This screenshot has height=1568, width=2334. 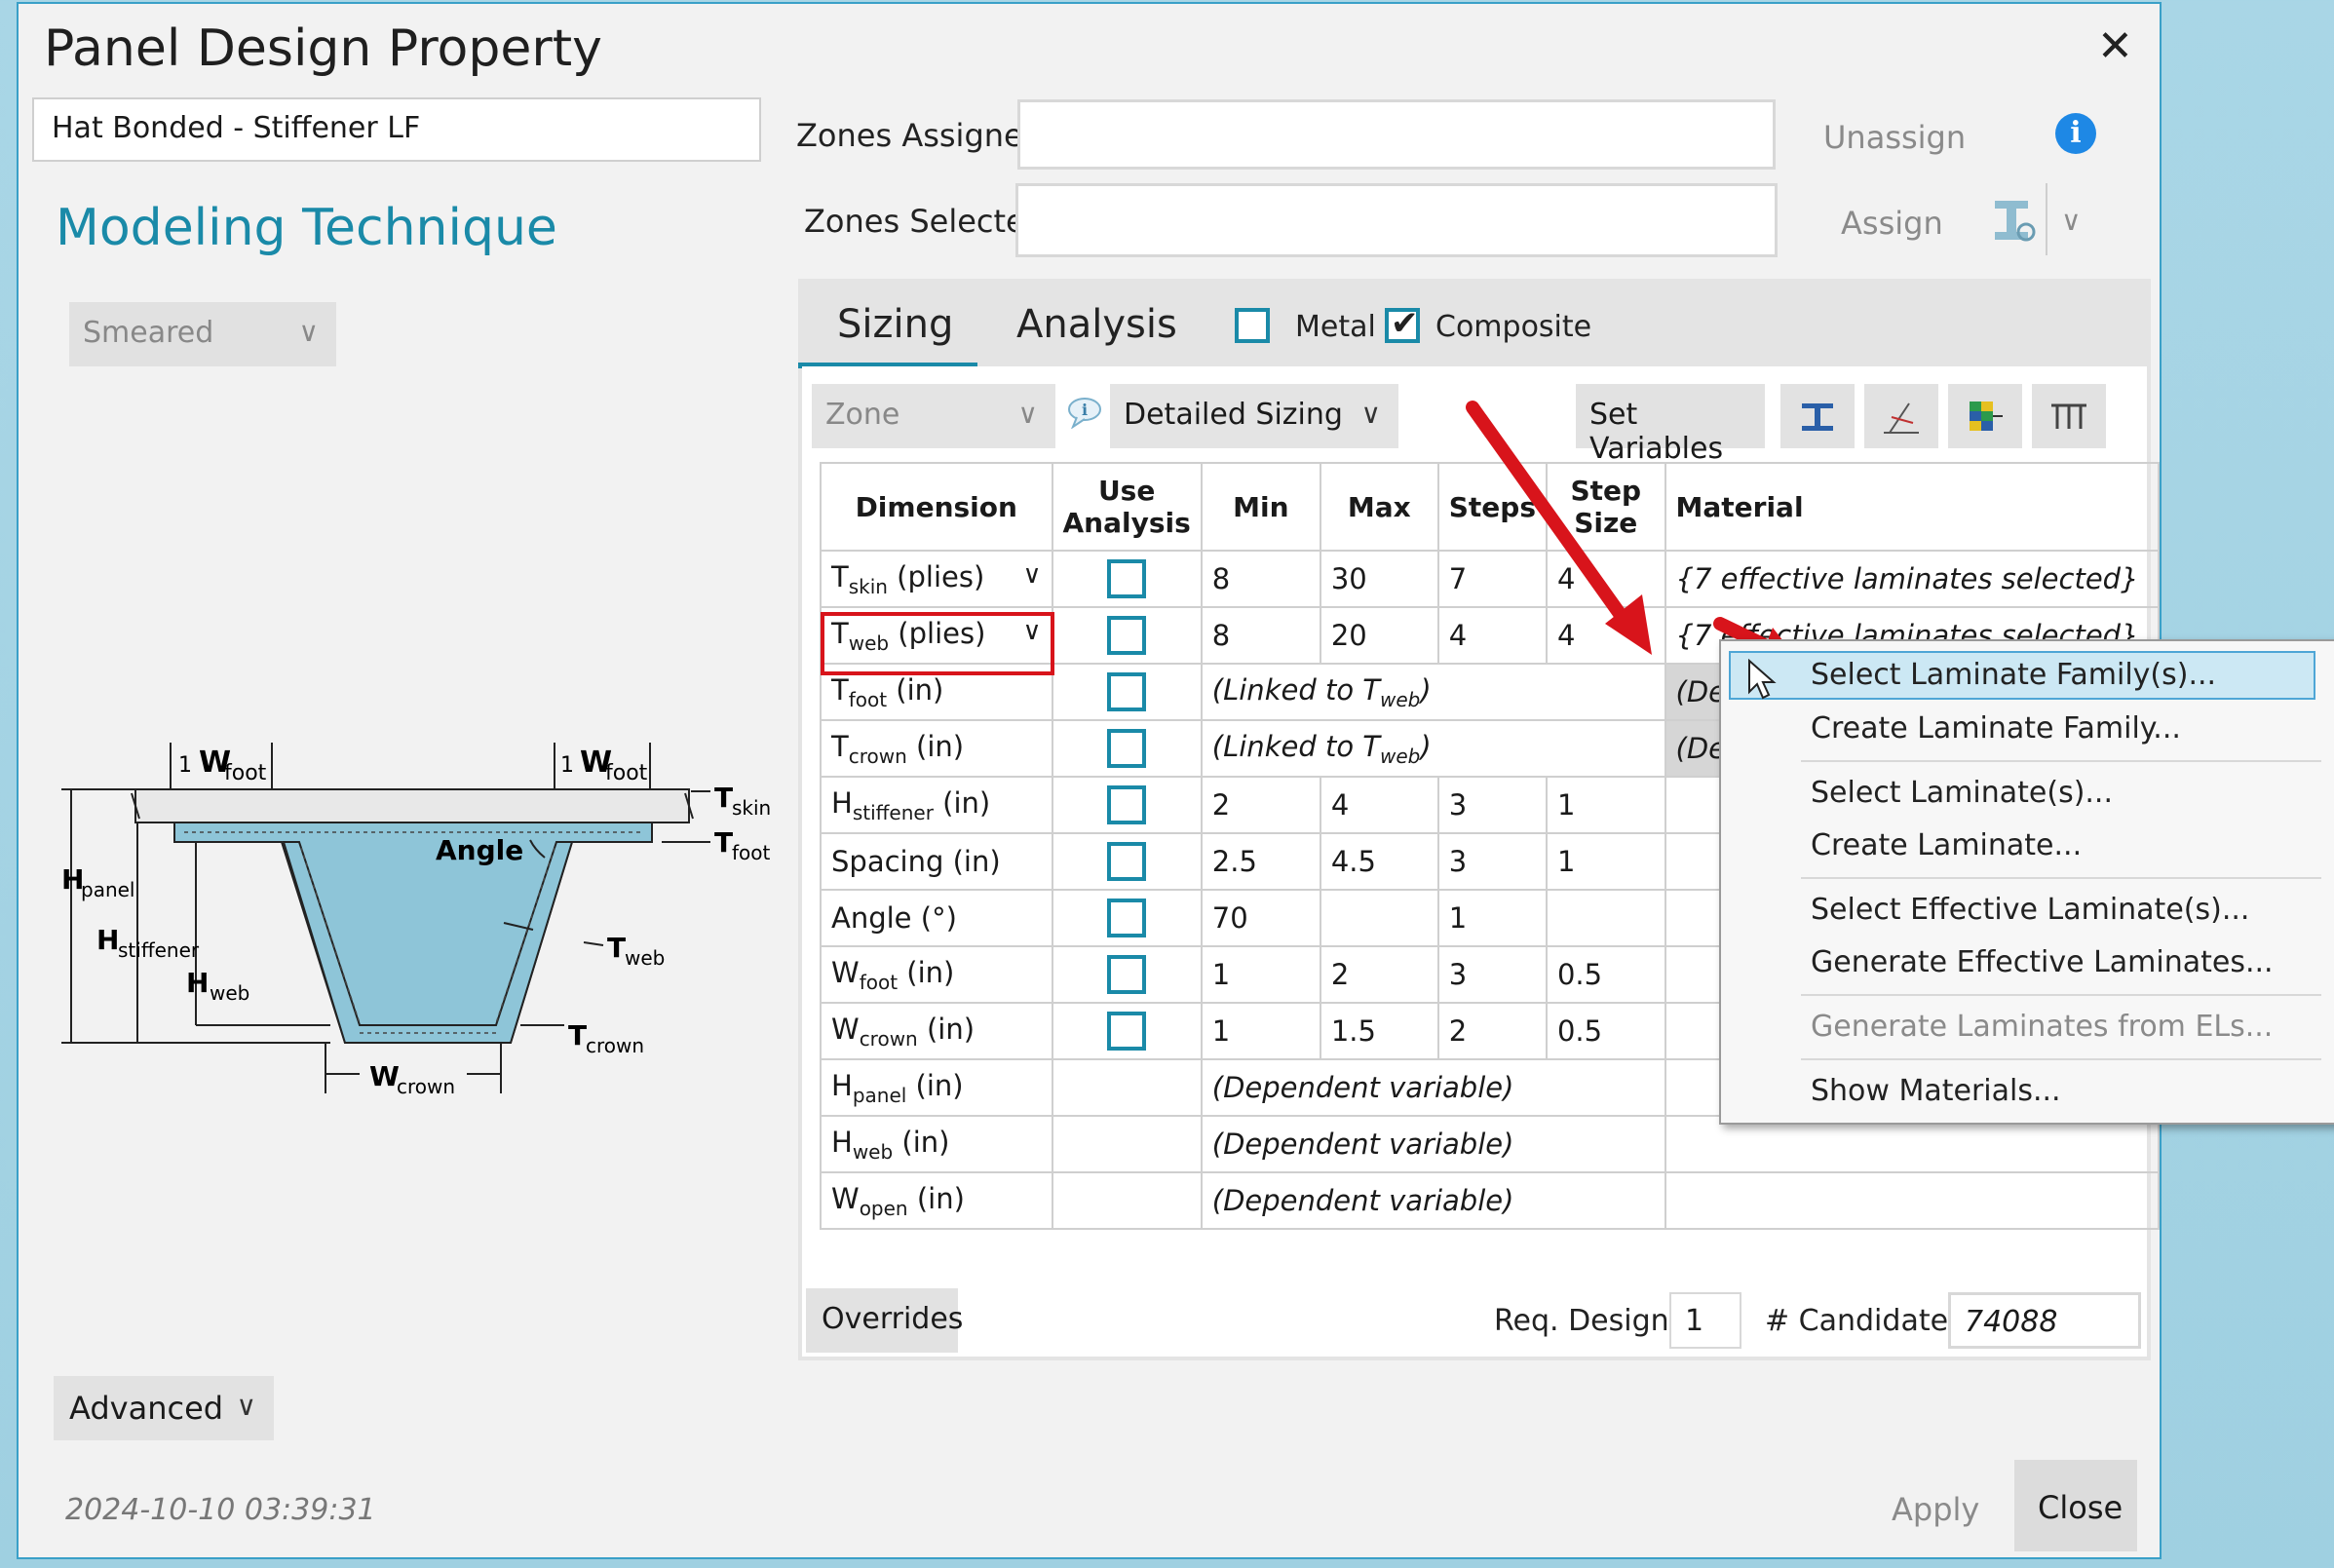 I want to click on info-icon: i, so click(x=2075, y=133).